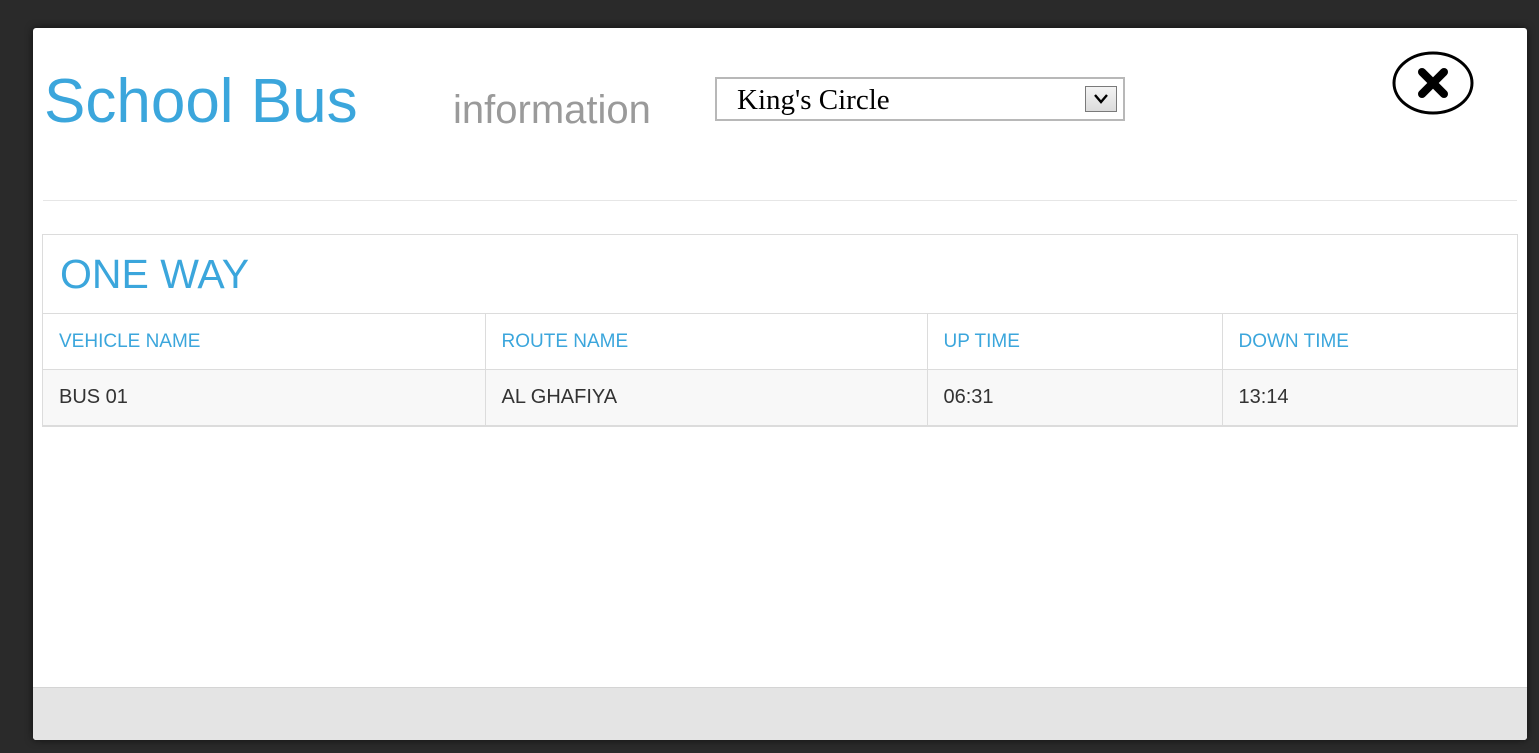 This screenshot has height=753, width=1539. I want to click on table-row: BUS 01 AL GHAFIYA 06:31 13:14, so click(780, 397).